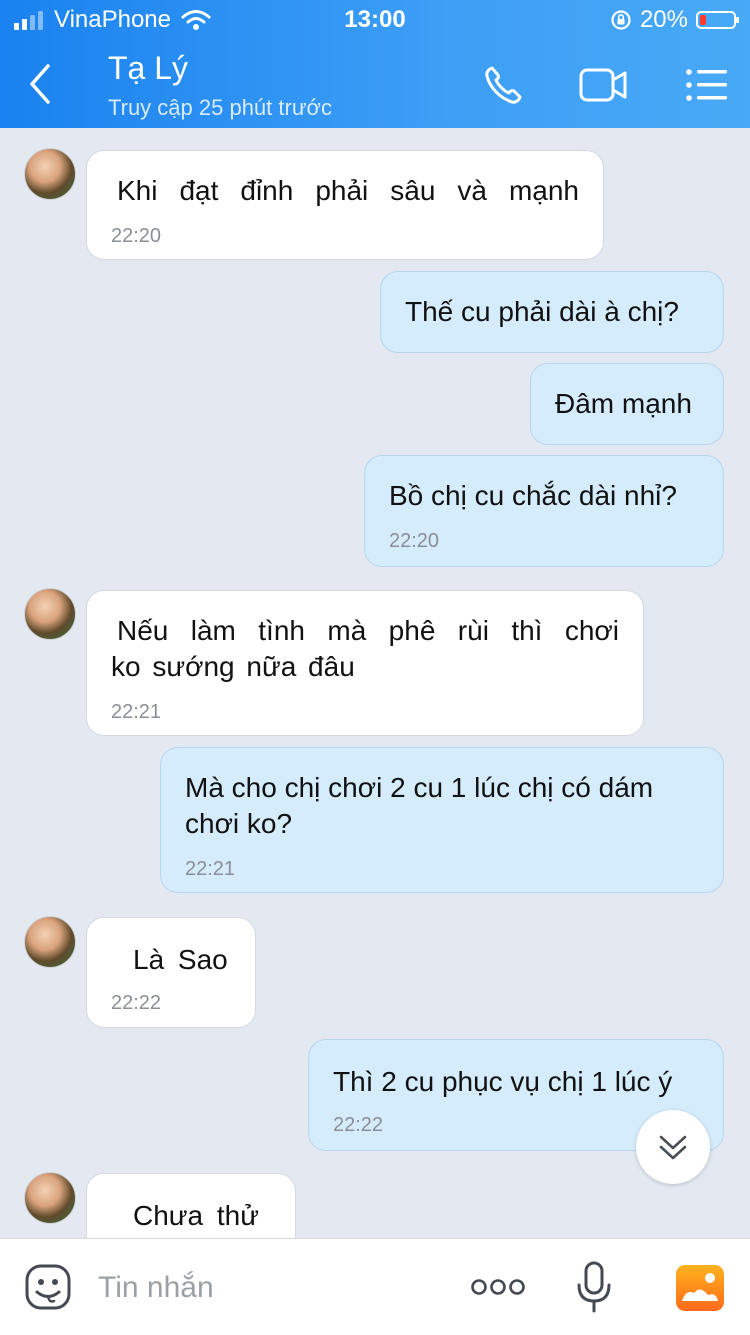 This screenshot has height=1335, width=750. I want to click on message-bubble-outgoing: Đâm mạnh, so click(627, 404).